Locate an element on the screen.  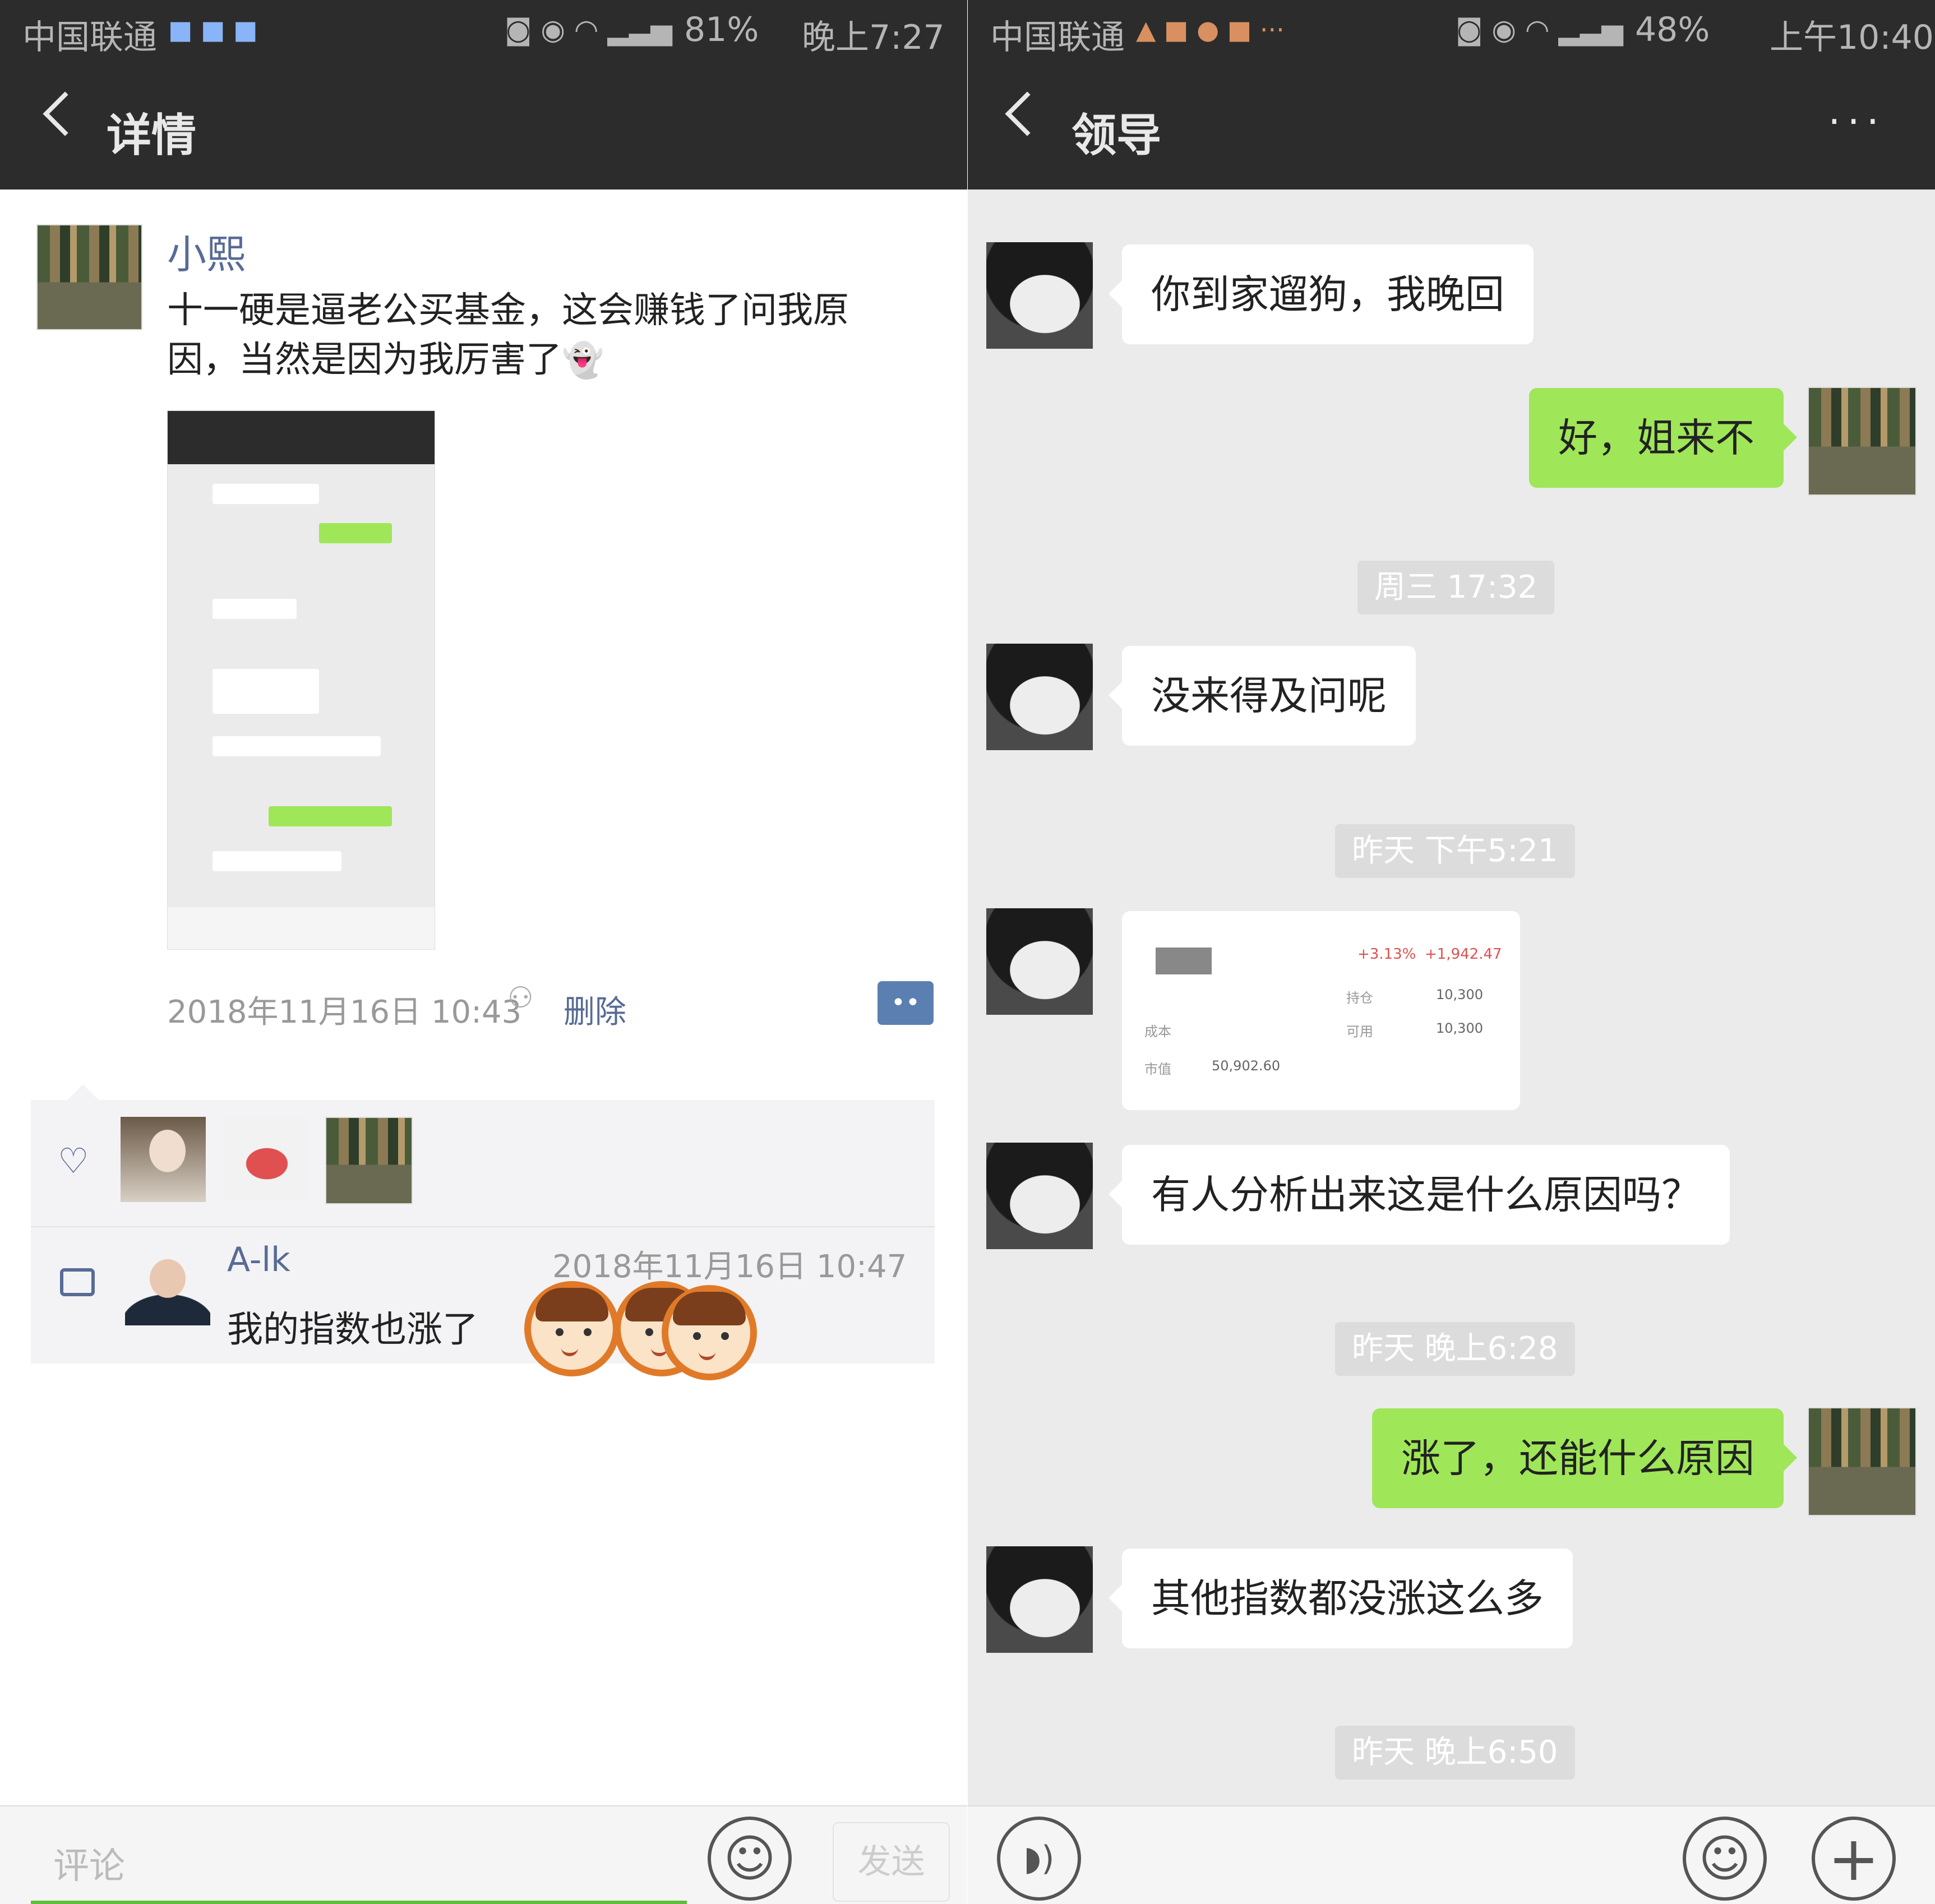
comment-input: 评论 is located at coordinates (89, 1863).